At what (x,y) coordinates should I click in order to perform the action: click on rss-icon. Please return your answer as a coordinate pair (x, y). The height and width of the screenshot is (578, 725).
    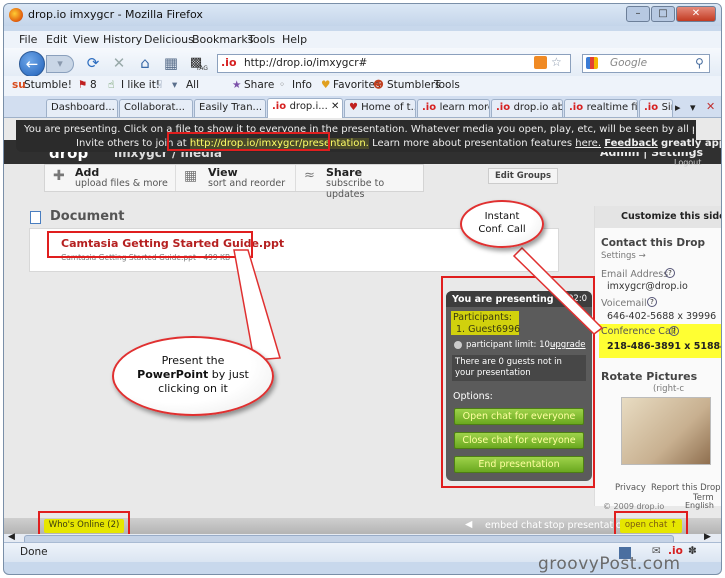
    Looking at the image, I should click on (540, 62).